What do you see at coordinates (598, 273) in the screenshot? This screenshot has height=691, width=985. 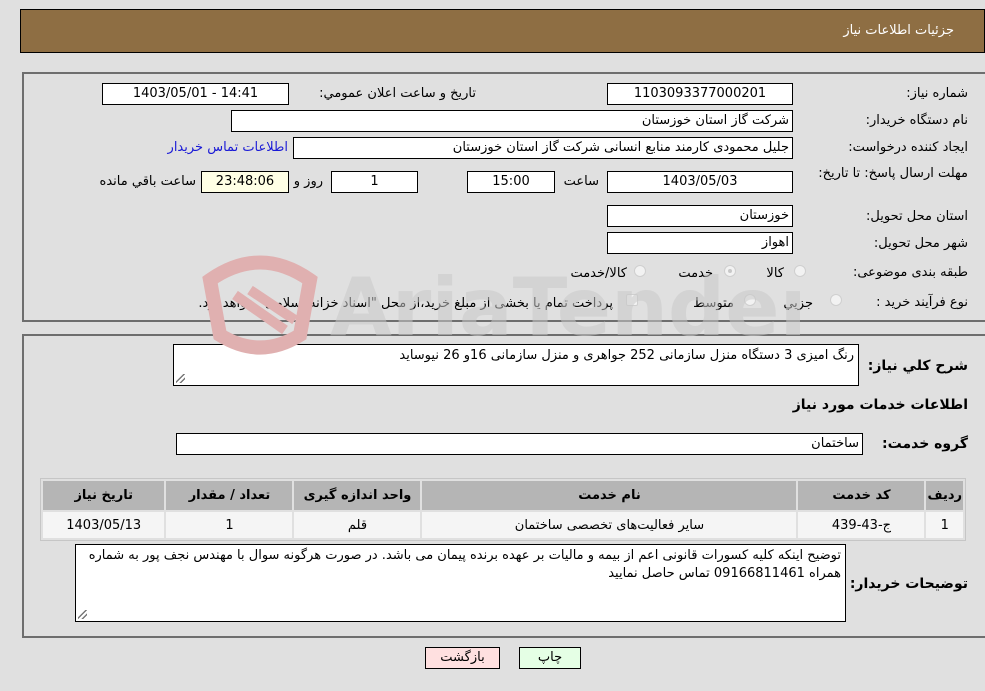 I see `category-option-goods-service: کالا/خدمت` at bounding box center [598, 273].